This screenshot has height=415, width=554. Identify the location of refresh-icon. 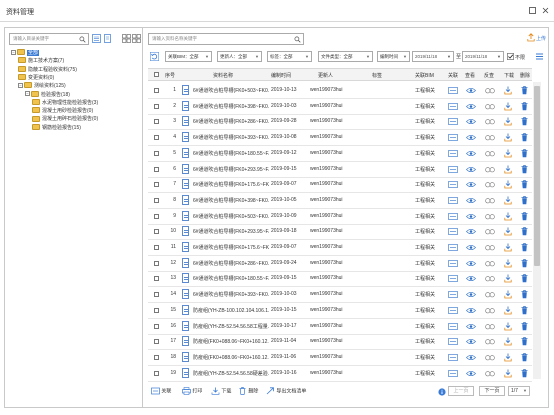
(154, 56).